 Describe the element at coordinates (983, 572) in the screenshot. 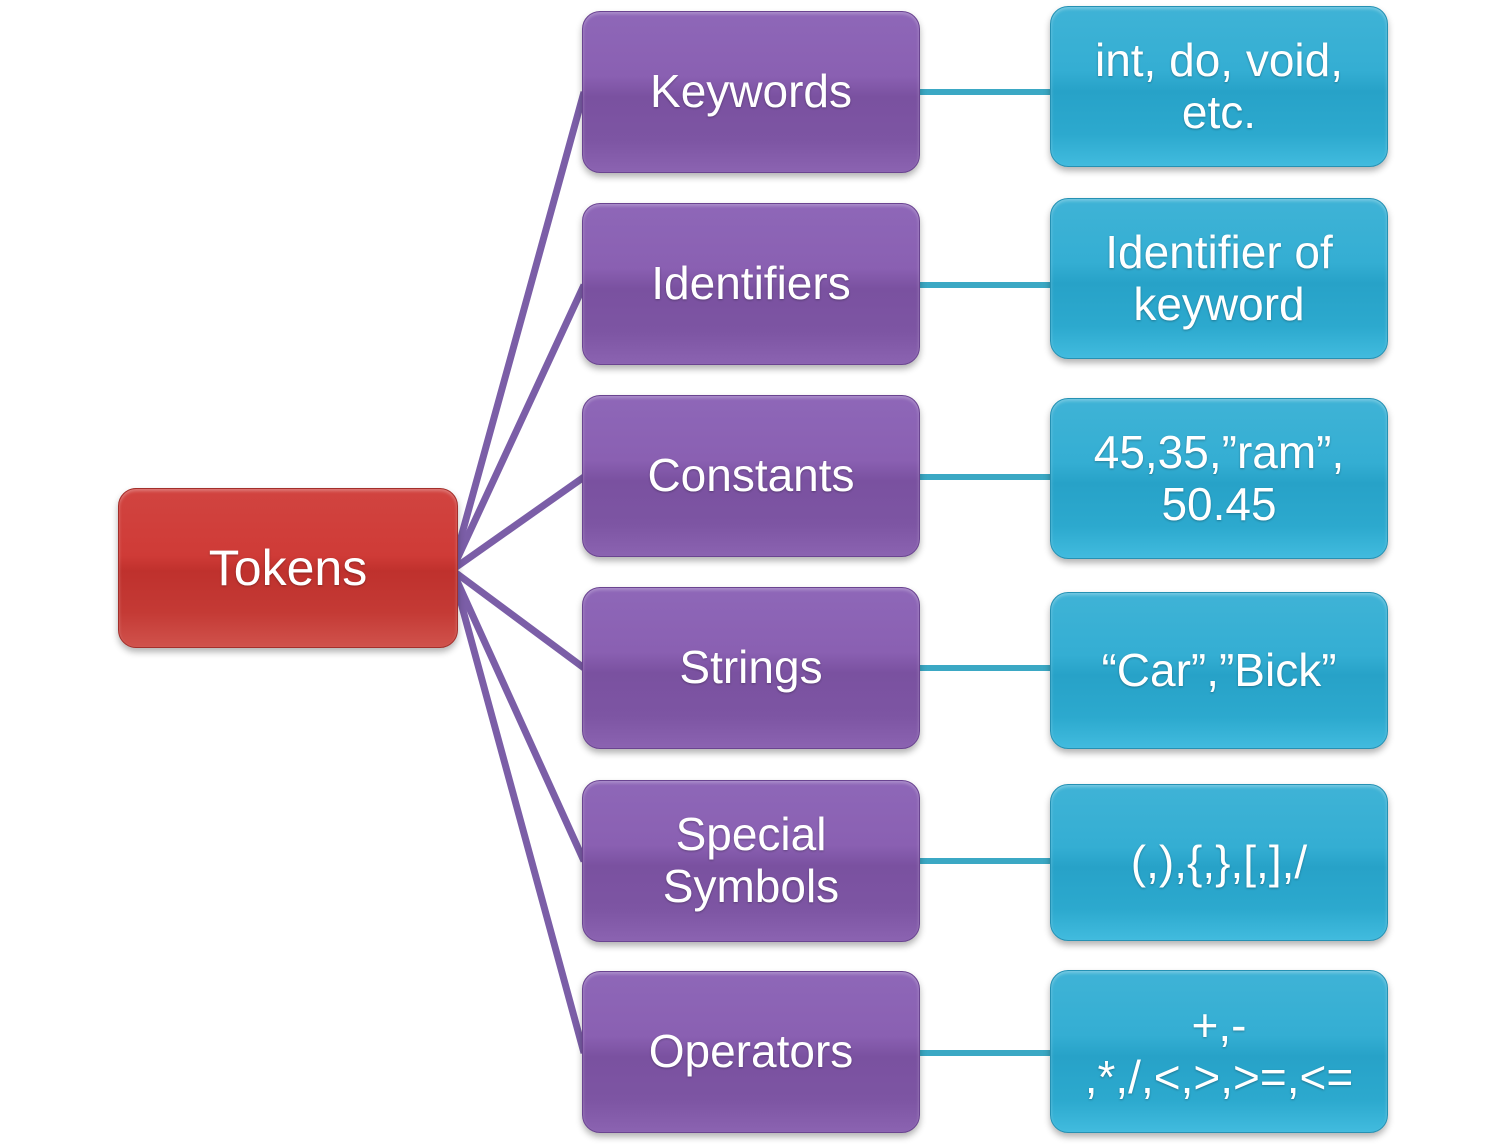

I see `value-connectors` at that location.